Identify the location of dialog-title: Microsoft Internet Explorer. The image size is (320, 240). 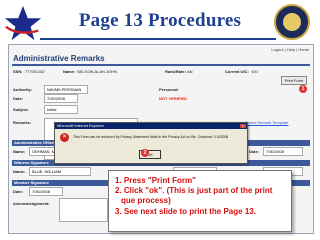
(151, 126).